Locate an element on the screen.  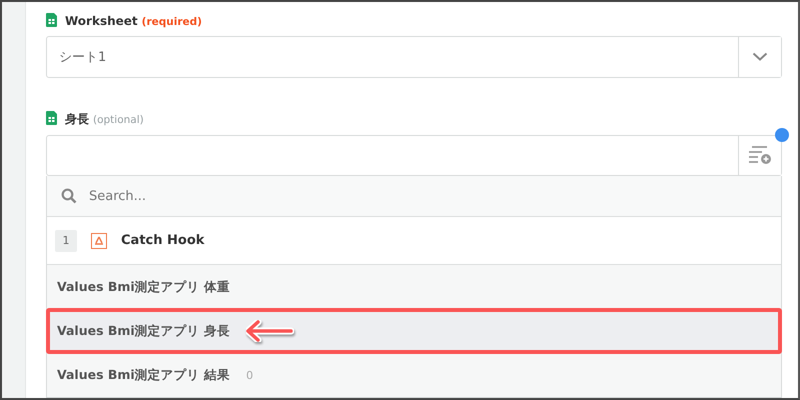
sample-value: 0 is located at coordinates (250, 375).